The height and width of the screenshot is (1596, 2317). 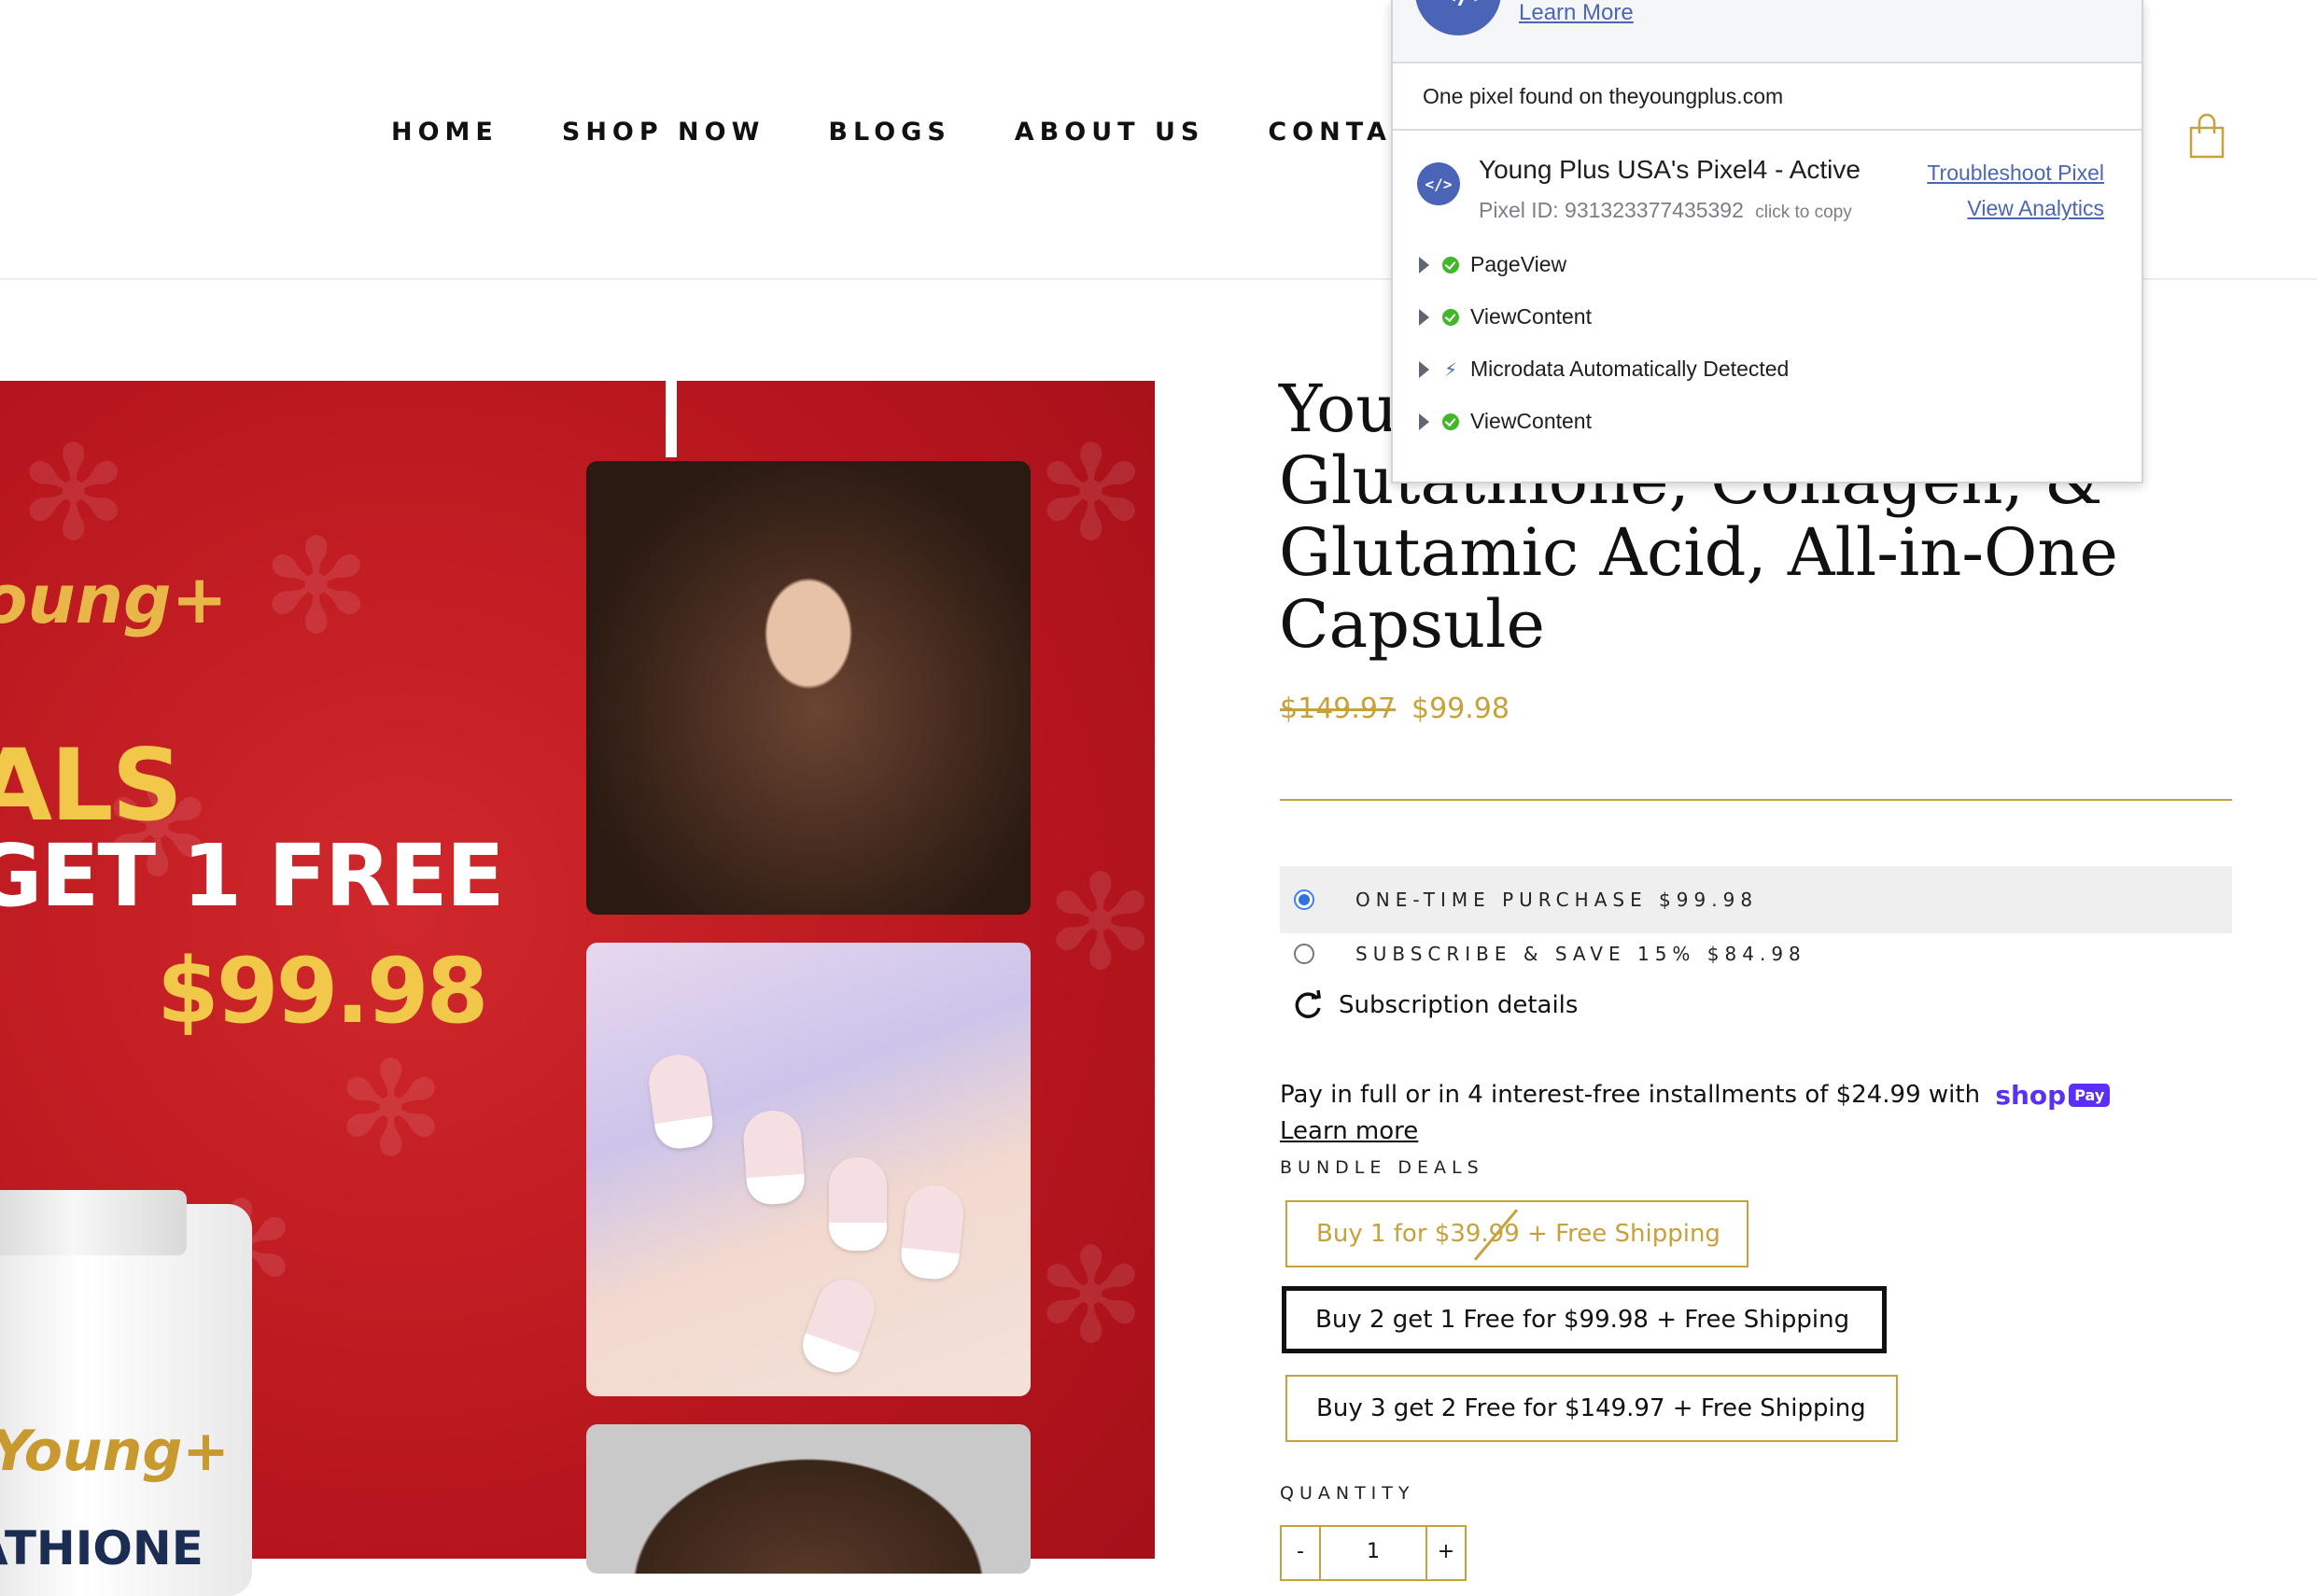 What do you see at coordinates (1304, 899) in the screenshot?
I see `radio-selected-icon` at bounding box center [1304, 899].